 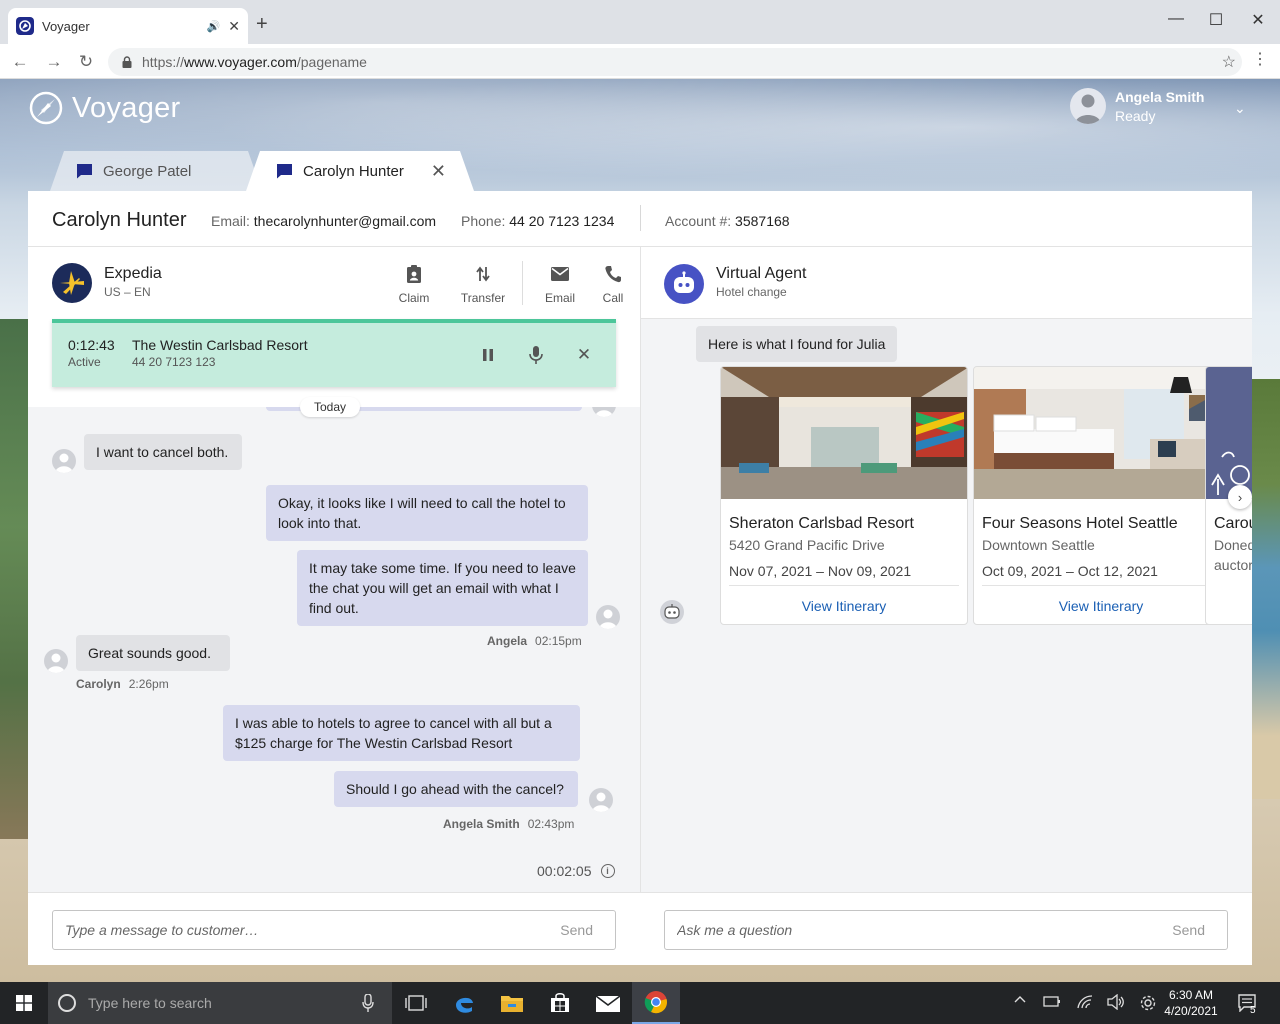 What do you see at coordinates (128, 26) in the screenshot?
I see `browser-tab: Voyager 🔊 ✕` at bounding box center [128, 26].